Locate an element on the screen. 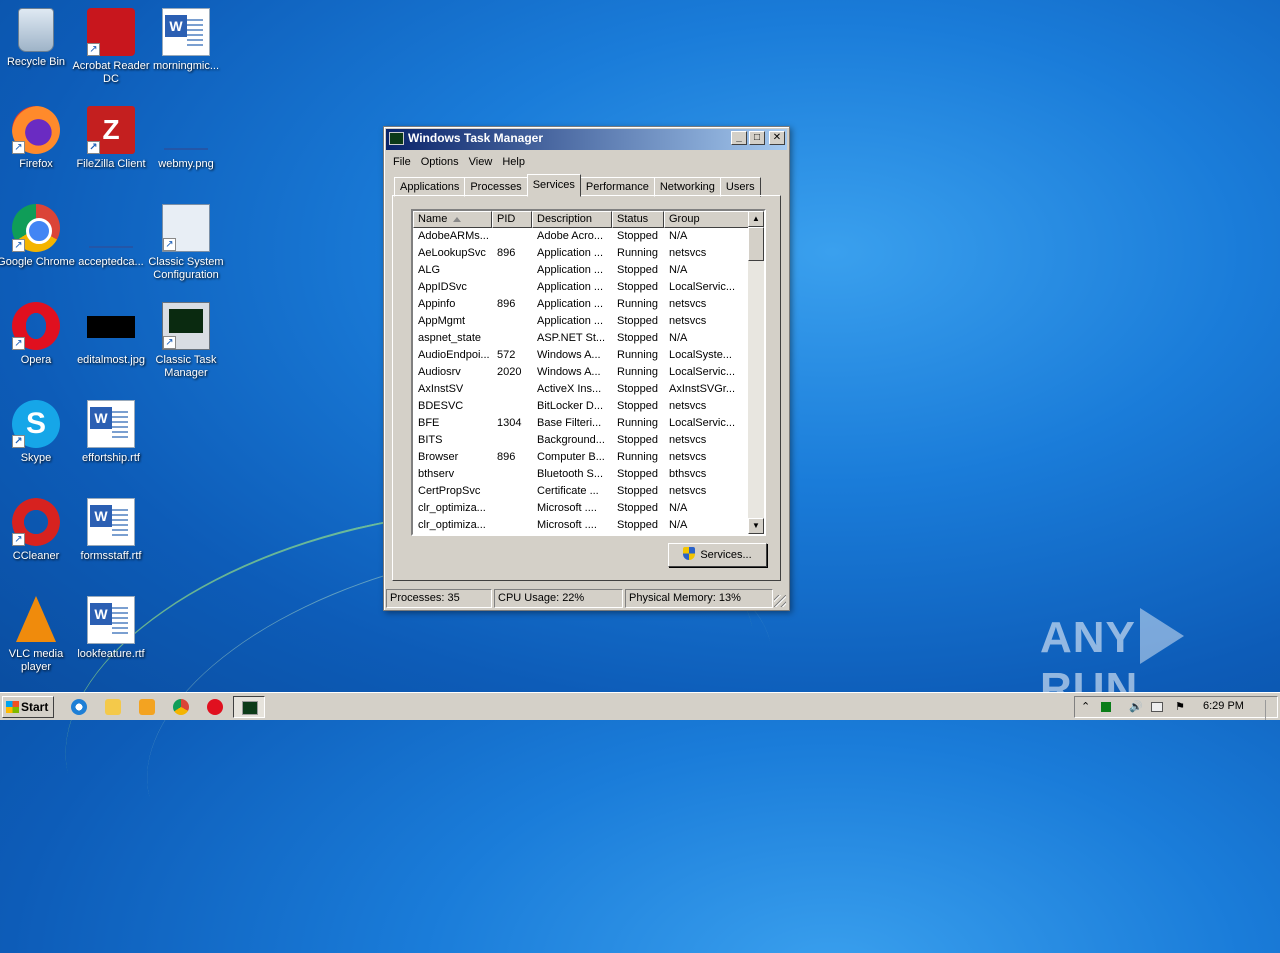  cell-name: bthserv is located at coordinates (436, 474).